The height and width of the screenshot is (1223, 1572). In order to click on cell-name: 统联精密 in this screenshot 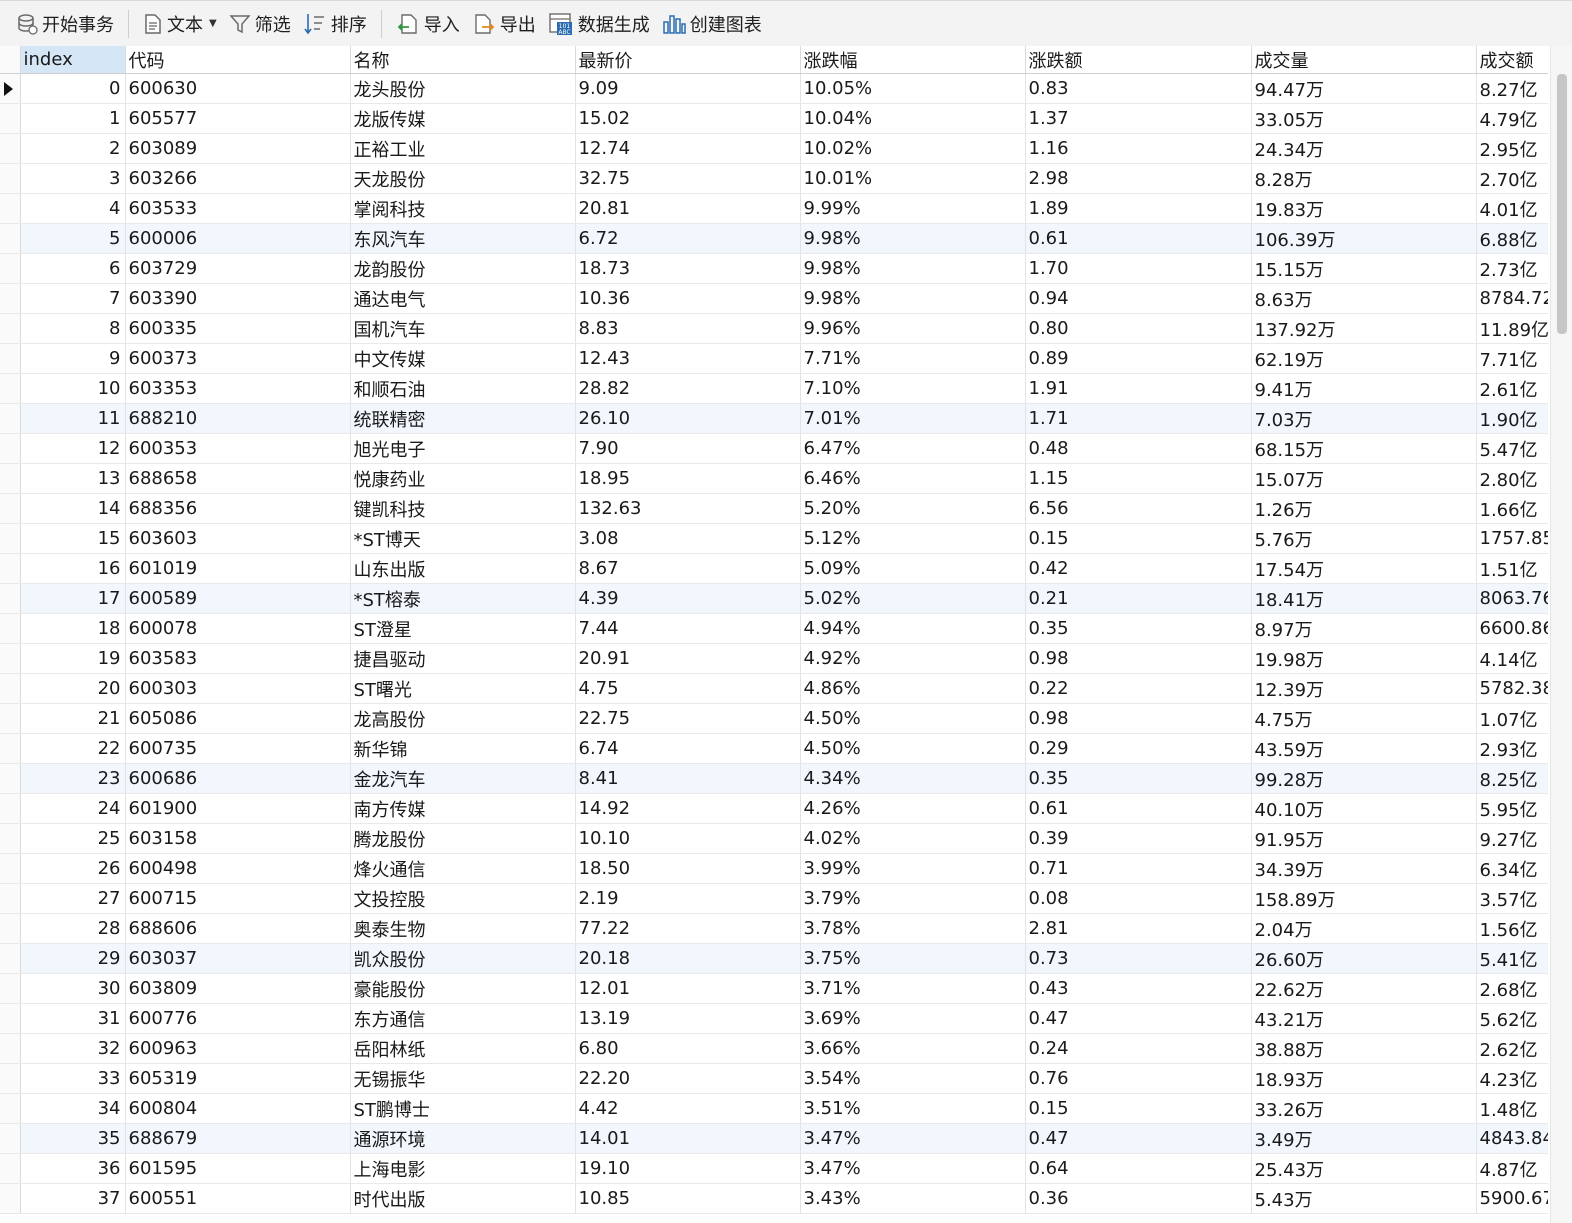, I will do `click(463, 418)`.